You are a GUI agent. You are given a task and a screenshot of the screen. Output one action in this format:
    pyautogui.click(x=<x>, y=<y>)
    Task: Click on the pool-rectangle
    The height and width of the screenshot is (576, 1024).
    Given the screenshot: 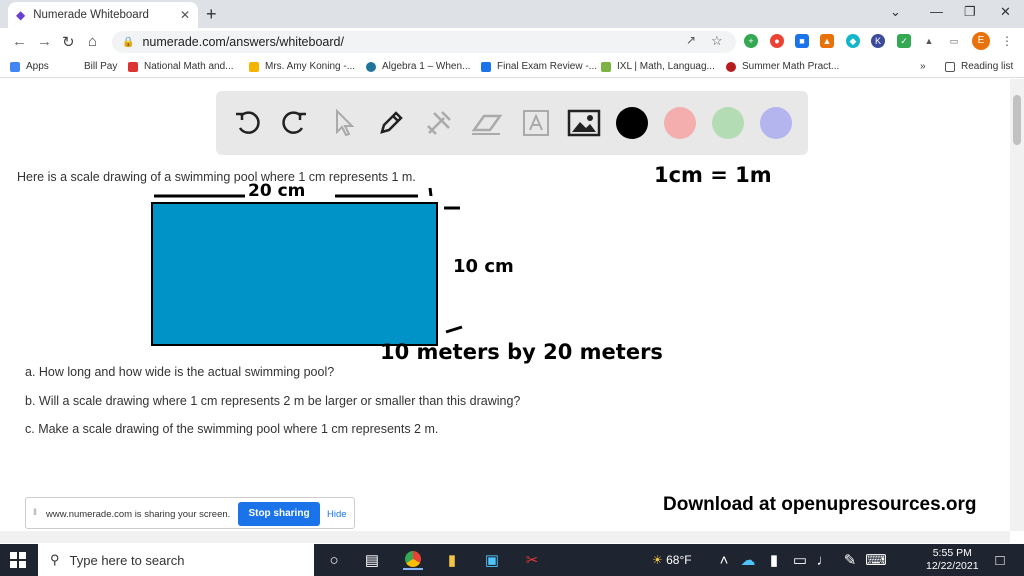 What is the action you would take?
    pyautogui.click(x=294, y=274)
    